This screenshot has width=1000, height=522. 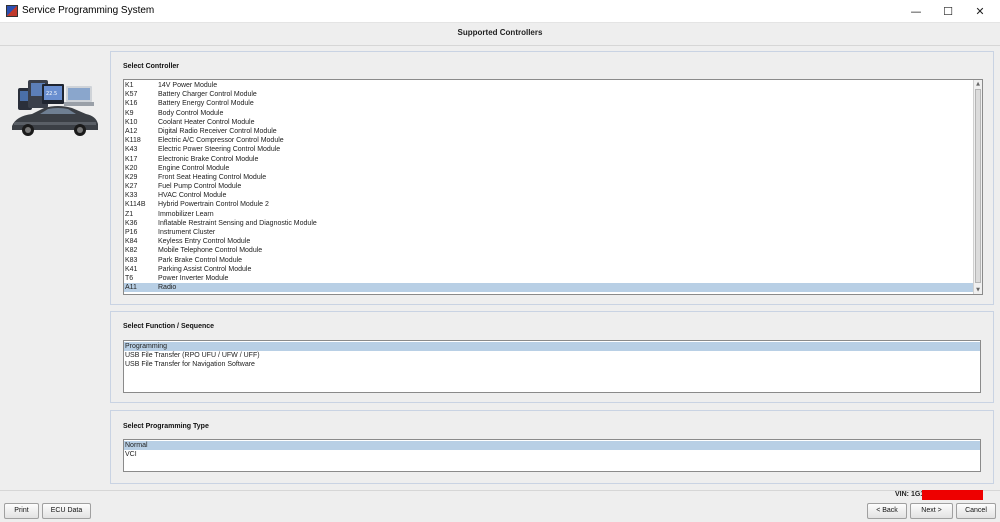 I want to click on controller-code: K9, so click(x=129, y=113).